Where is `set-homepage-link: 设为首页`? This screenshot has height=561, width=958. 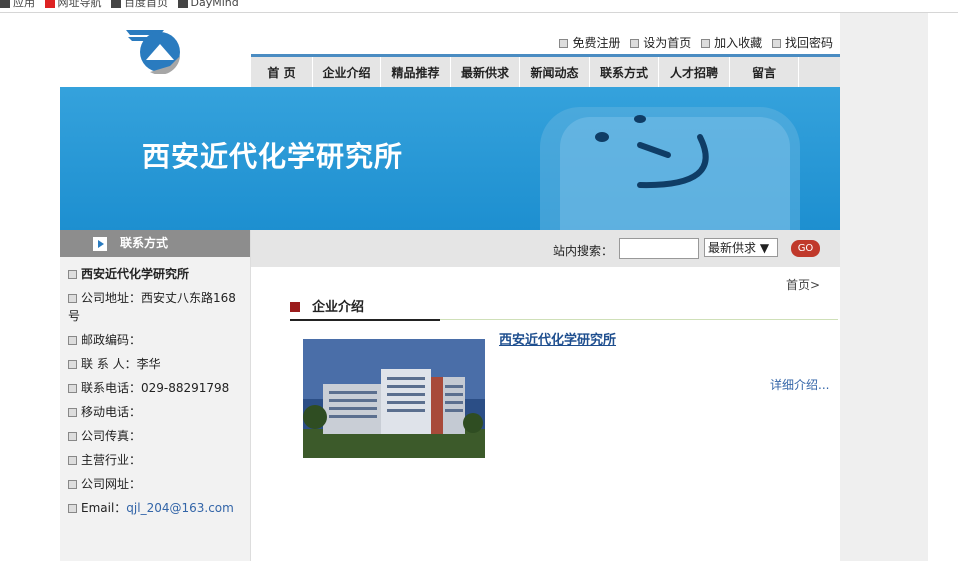
set-homepage-link: 设为首页 is located at coordinates (660, 43).